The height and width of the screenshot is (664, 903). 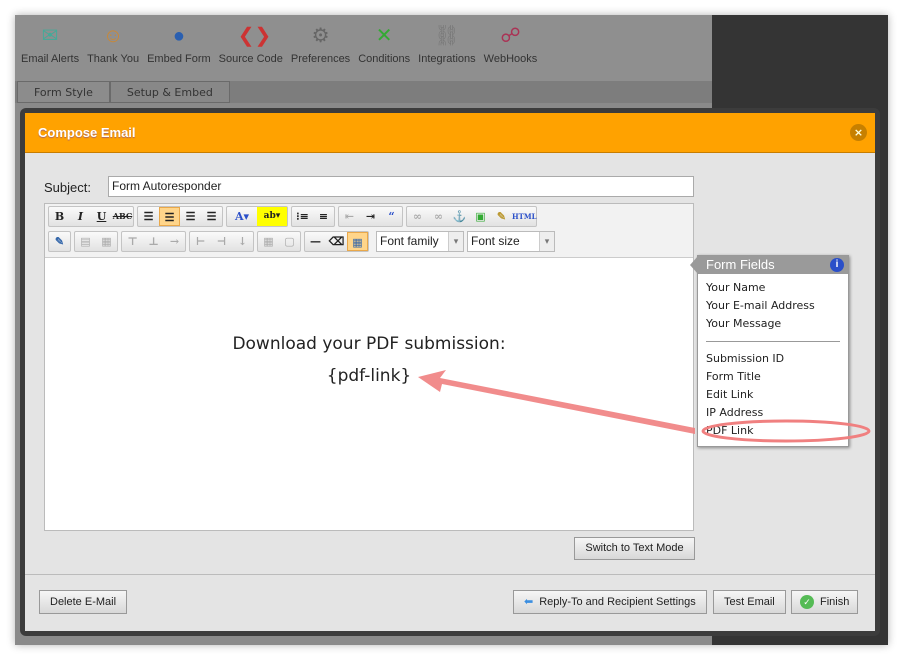 I want to click on bold-icon: B, so click(x=59, y=216).